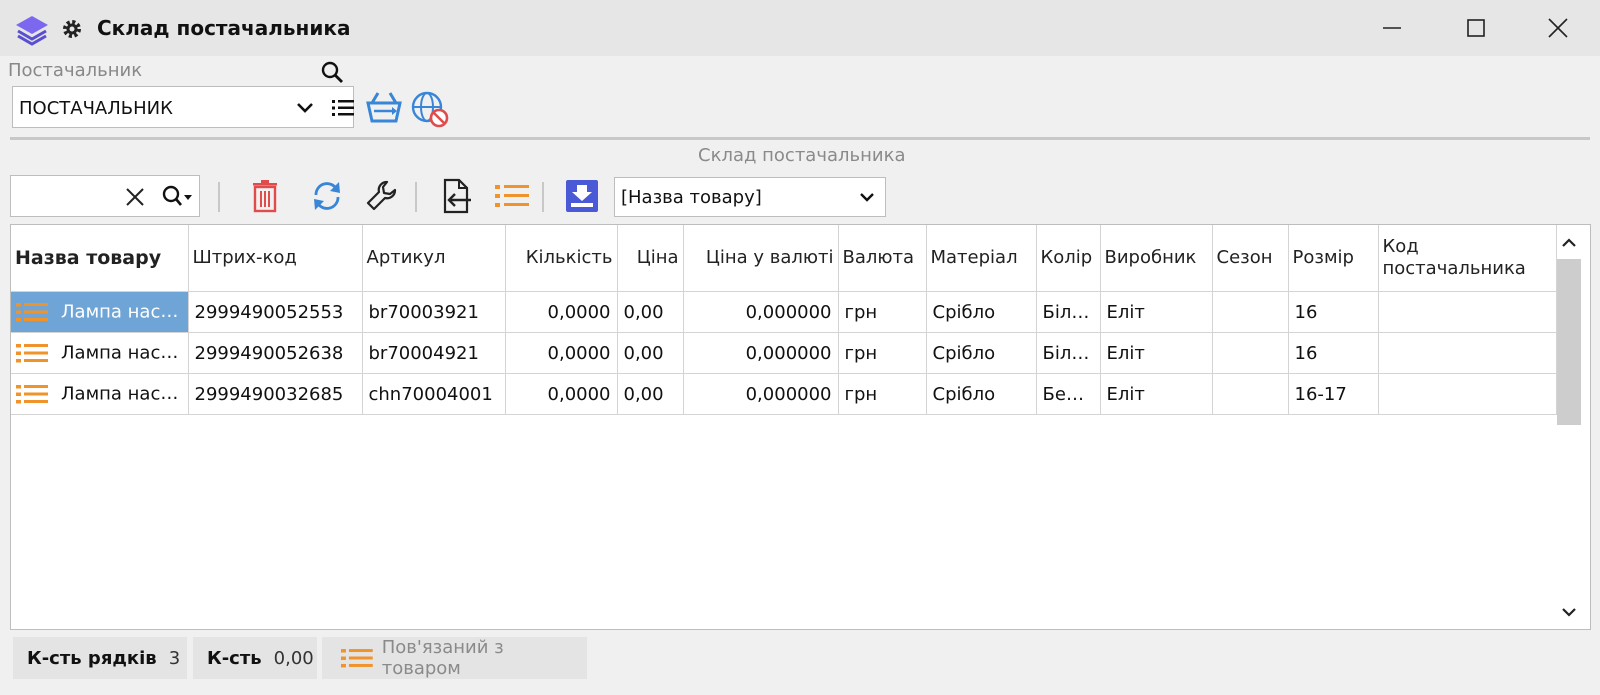 The image size is (1600, 695). What do you see at coordinates (100, 258) in the screenshot?
I see `column-header: Назва товару` at bounding box center [100, 258].